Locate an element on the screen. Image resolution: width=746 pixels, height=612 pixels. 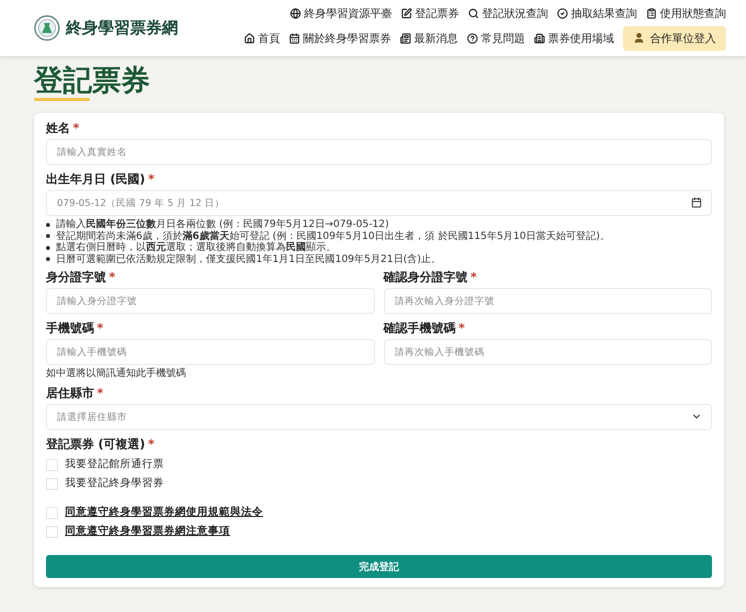
field-label: 手機號碼 * is located at coordinates (75, 328).